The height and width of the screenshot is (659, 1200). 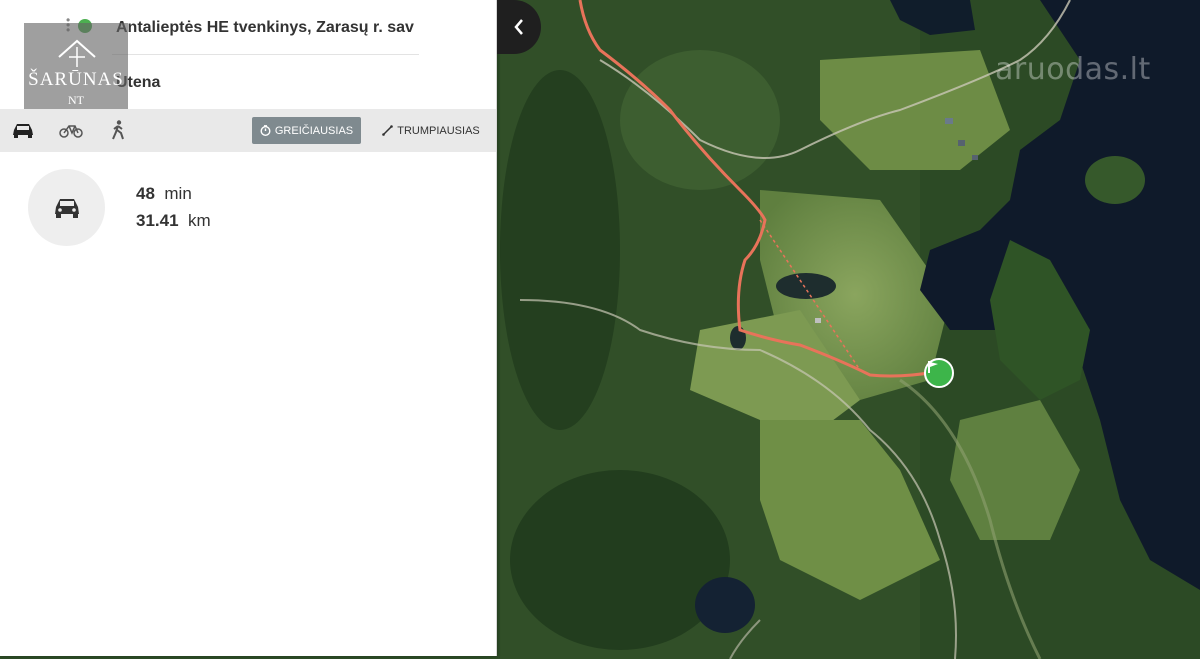 I want to click on distance-value: 31.41, so click(x=157, y=220).